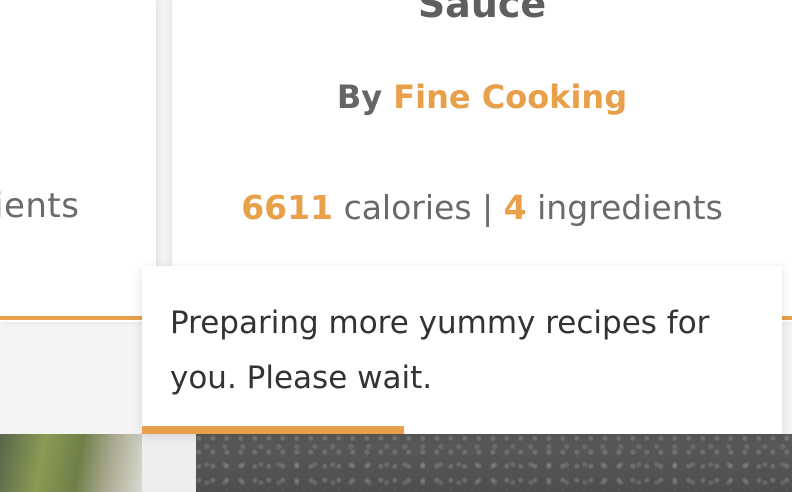  What do you see at coordinates (40, 206) in the screenshot?
I see `recipe-meta-partial: ients` at bounding box center [40, 206].